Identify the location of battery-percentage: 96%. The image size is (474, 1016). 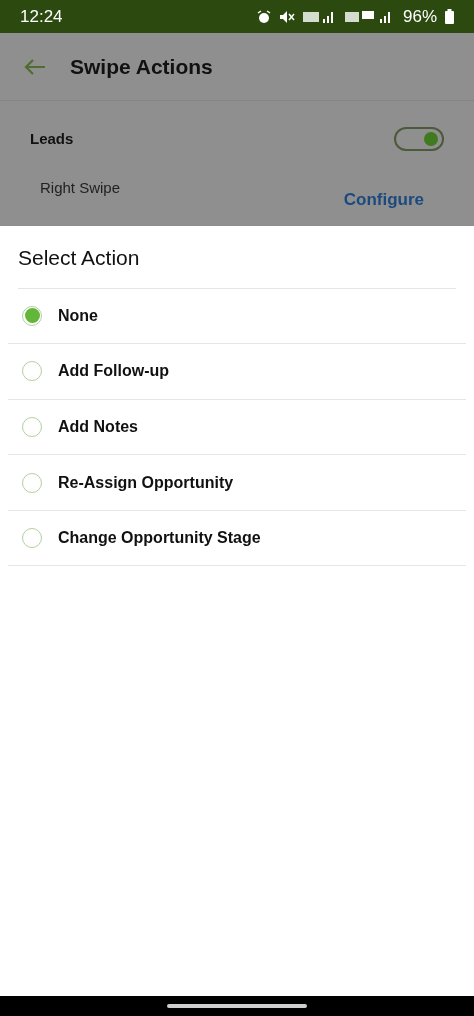
(419, 16).